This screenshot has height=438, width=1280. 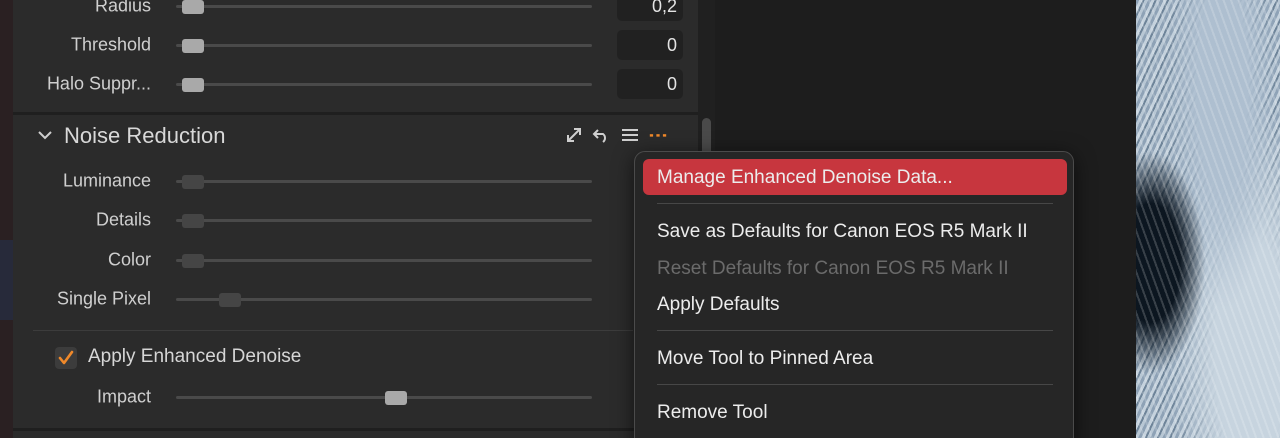 I want to click on radius-slider-thumb, so click(x=192, y=7).